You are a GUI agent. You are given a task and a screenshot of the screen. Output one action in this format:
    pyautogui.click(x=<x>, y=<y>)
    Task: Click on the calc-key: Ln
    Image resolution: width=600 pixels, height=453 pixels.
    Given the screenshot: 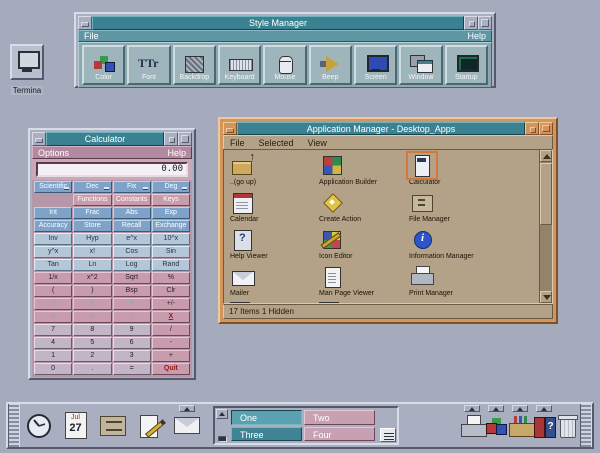 What is the action you would take?
    pyautogui.click(x=92, y=265)
    